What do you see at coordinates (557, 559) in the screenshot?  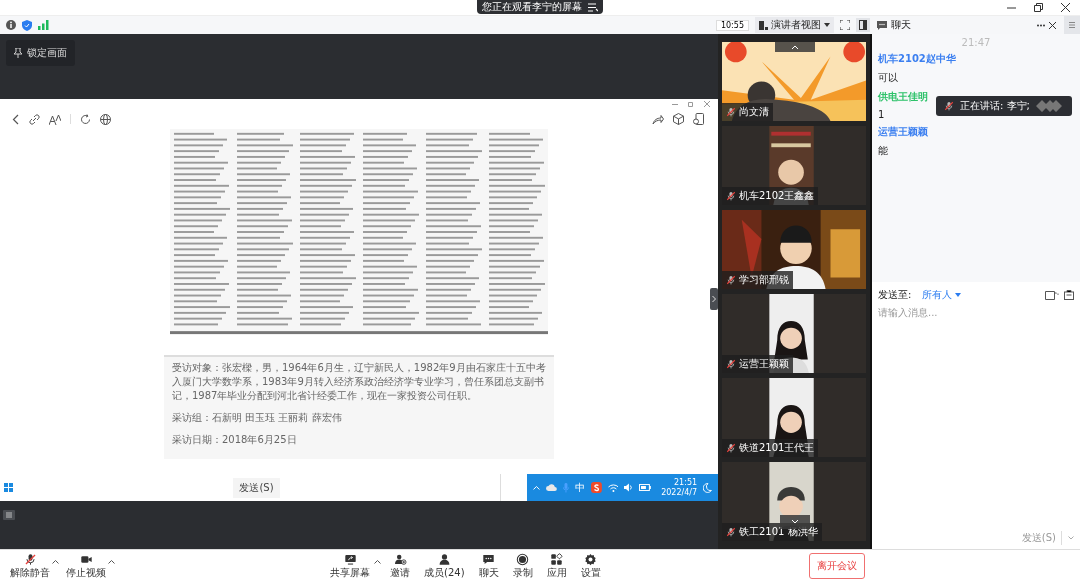 I see `apps-grid-icon` at bounding box center [557, 559].